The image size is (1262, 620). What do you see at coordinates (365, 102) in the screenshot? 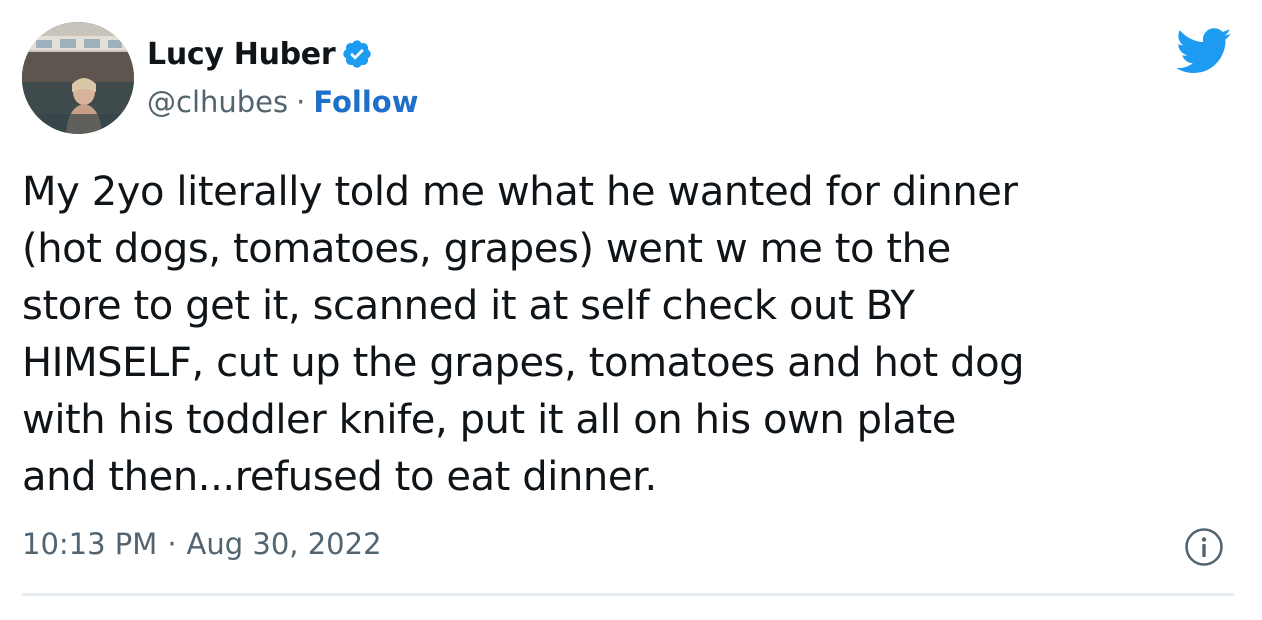
I see `follow-button: Follow` at bounding box center [365, 102].